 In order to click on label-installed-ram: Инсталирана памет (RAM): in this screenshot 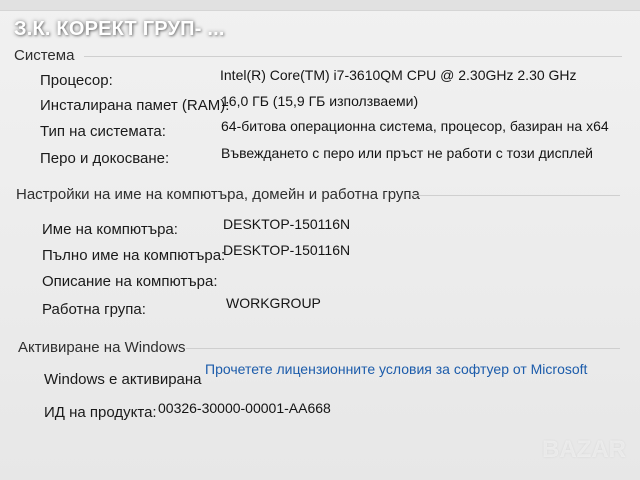, I will do `click(135, 105)`.